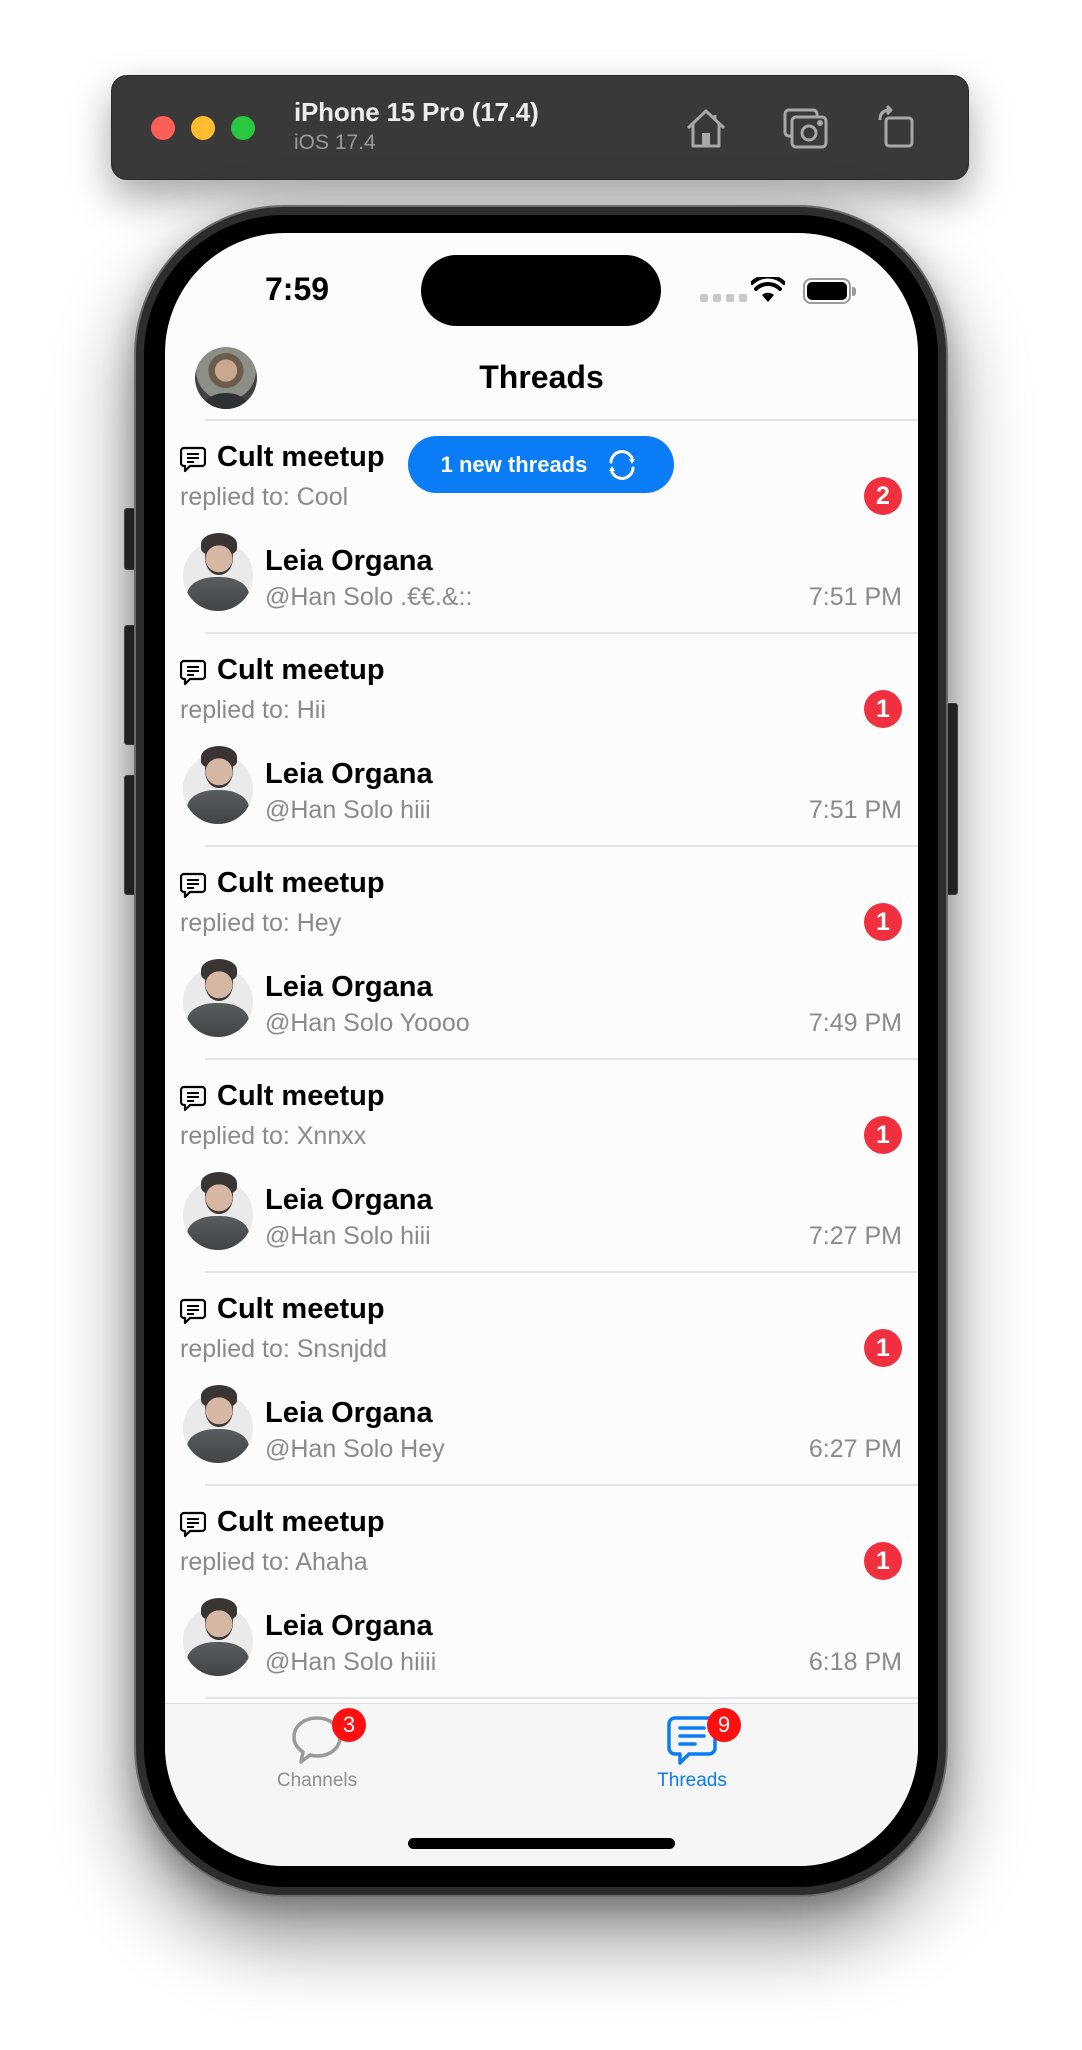 The height and width of the screenshot is (2050, 1082). What do you see at coordinates (284, 1349) in the screenshot?
I see `thread-replied-to: replied to: Snsnjdd` at bounding box center [284, 1349].